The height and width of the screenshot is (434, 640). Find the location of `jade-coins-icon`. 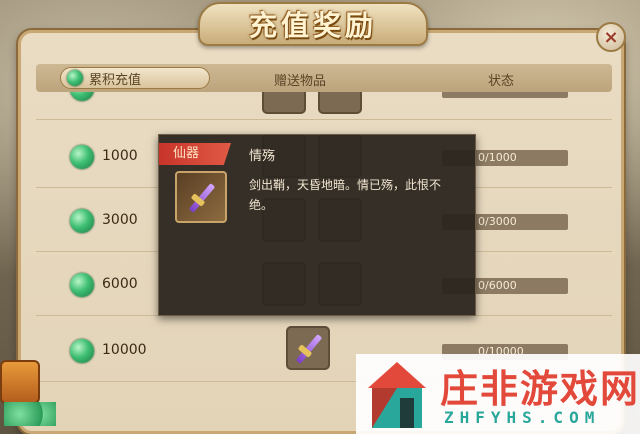

jade-coins-icon is located at coordinates (30, 414).